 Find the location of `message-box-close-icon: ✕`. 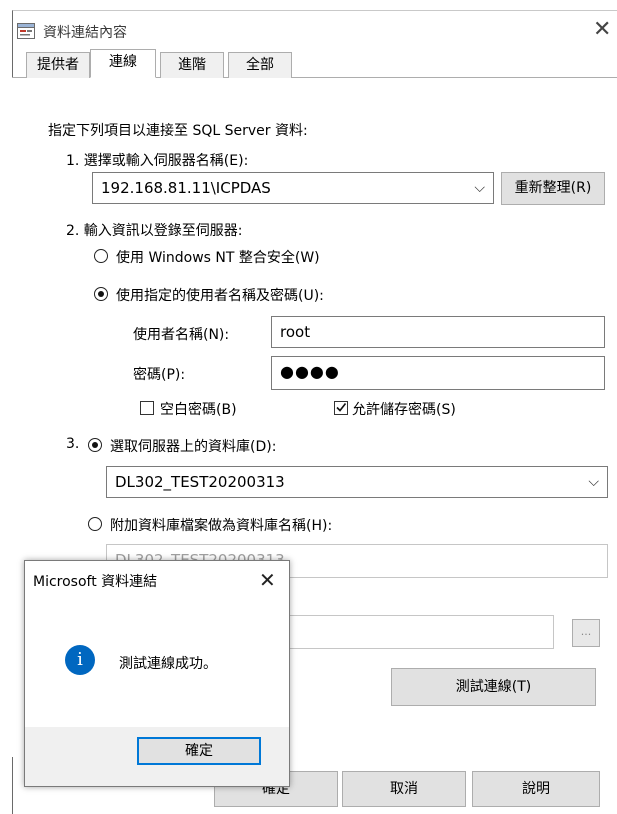

message-box-close-icon: ✕ is located at coordinates (267, 580).